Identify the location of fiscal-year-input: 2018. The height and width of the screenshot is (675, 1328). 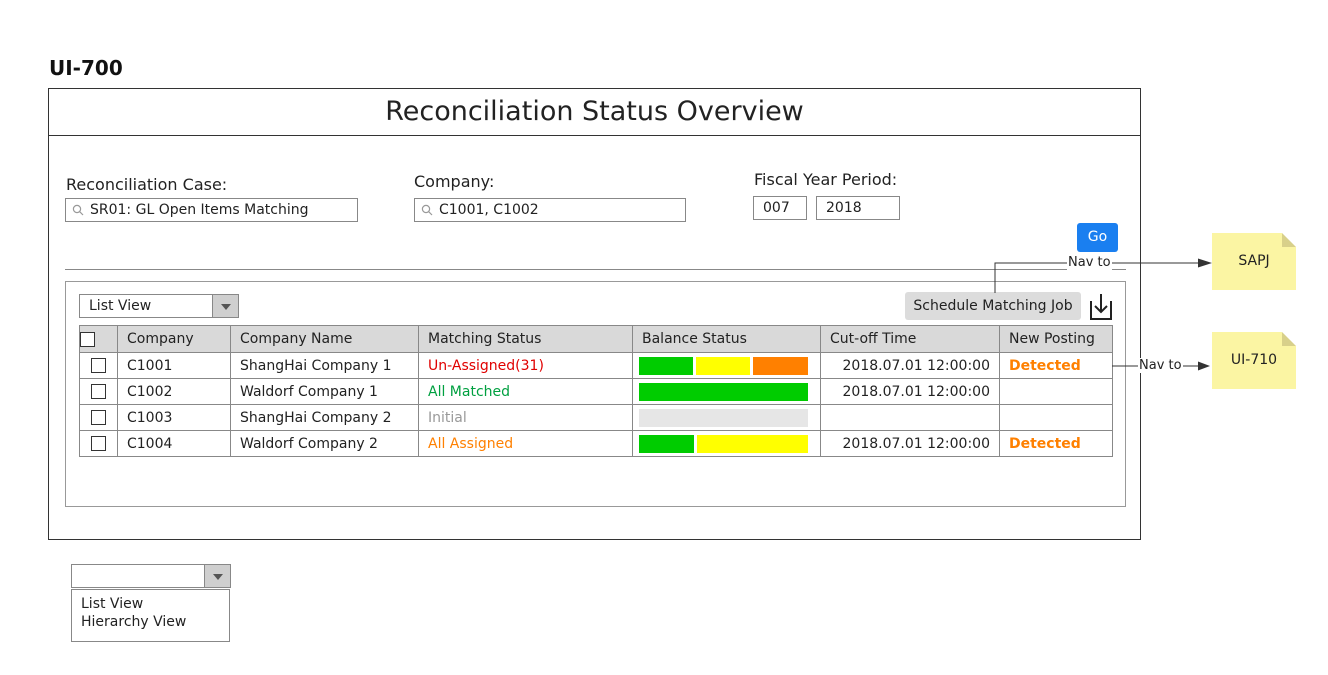
(858, 208).